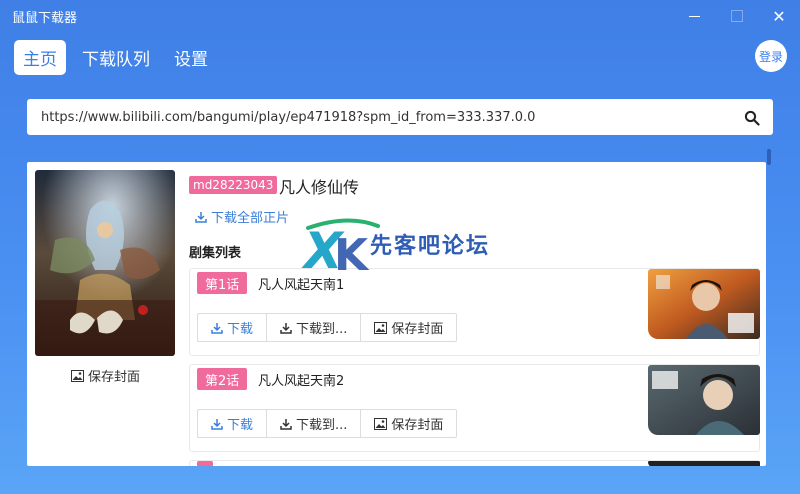 This screenshot has width=800, height=494. I want to click on search-box, so click(400, 117).